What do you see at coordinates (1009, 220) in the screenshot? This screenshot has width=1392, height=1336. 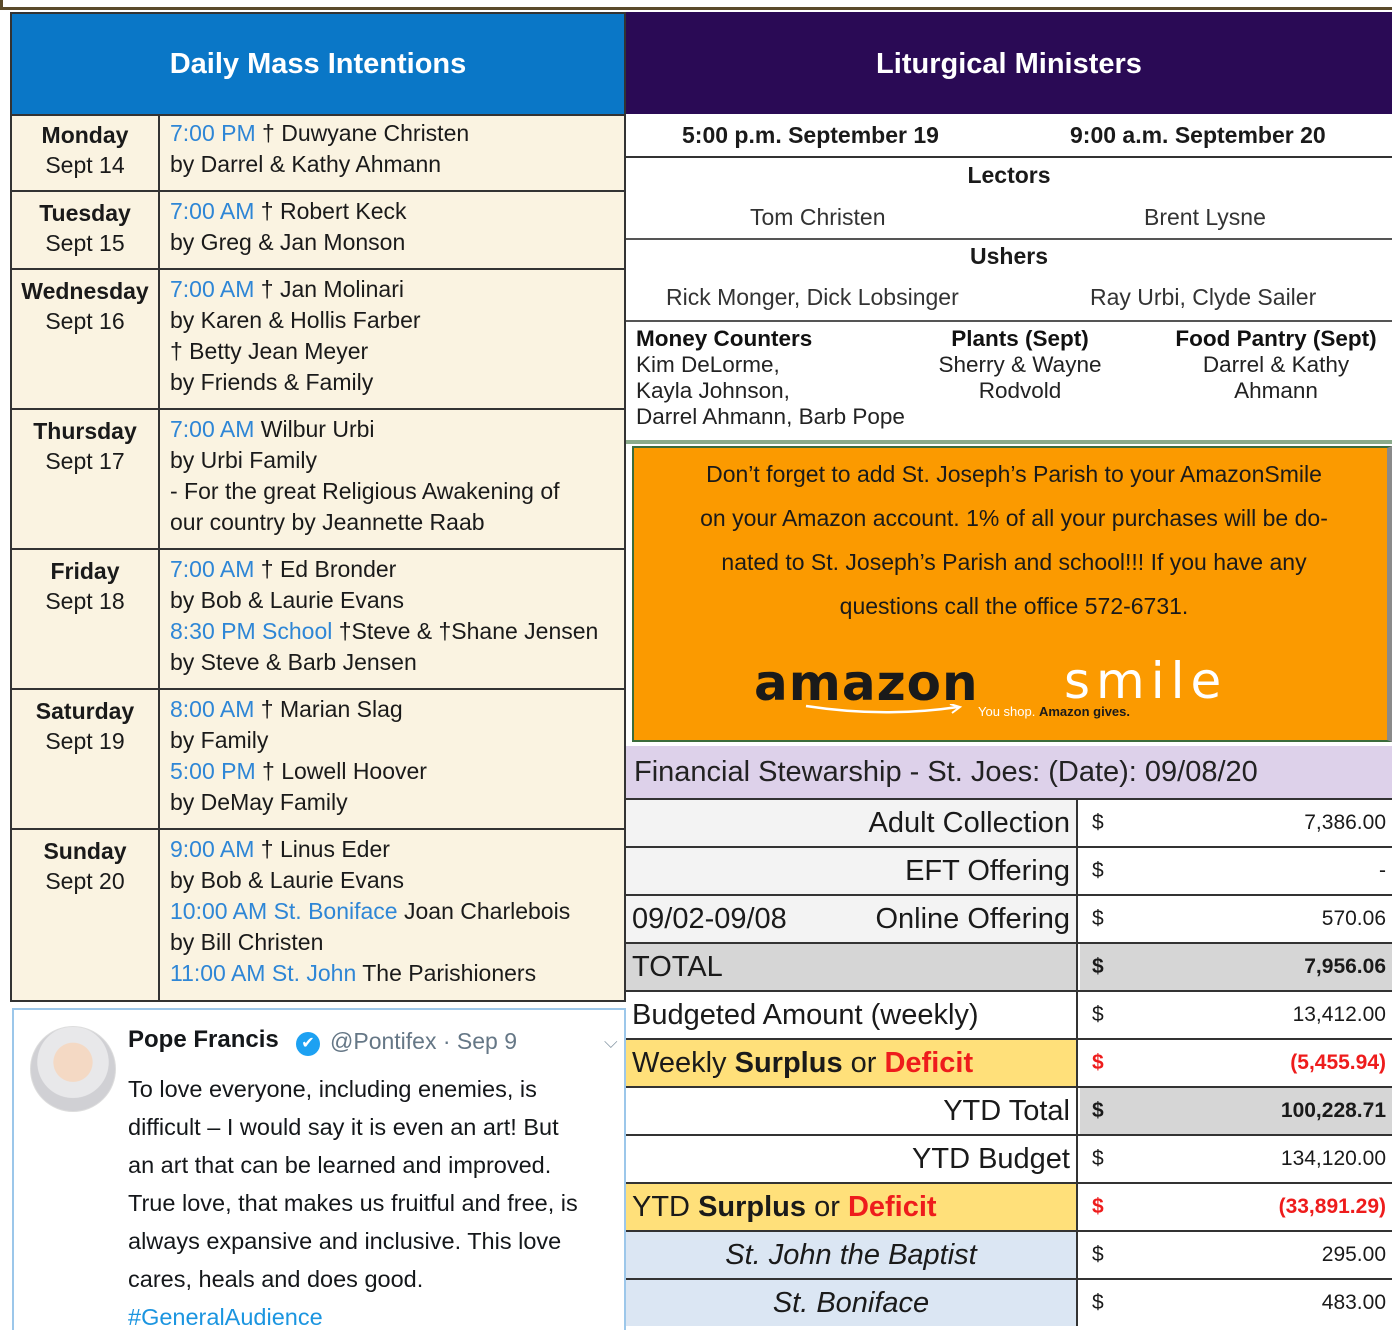 I see `lectors-names: Tom Christen Brent Lysne` at bounding box center [1009, 220].